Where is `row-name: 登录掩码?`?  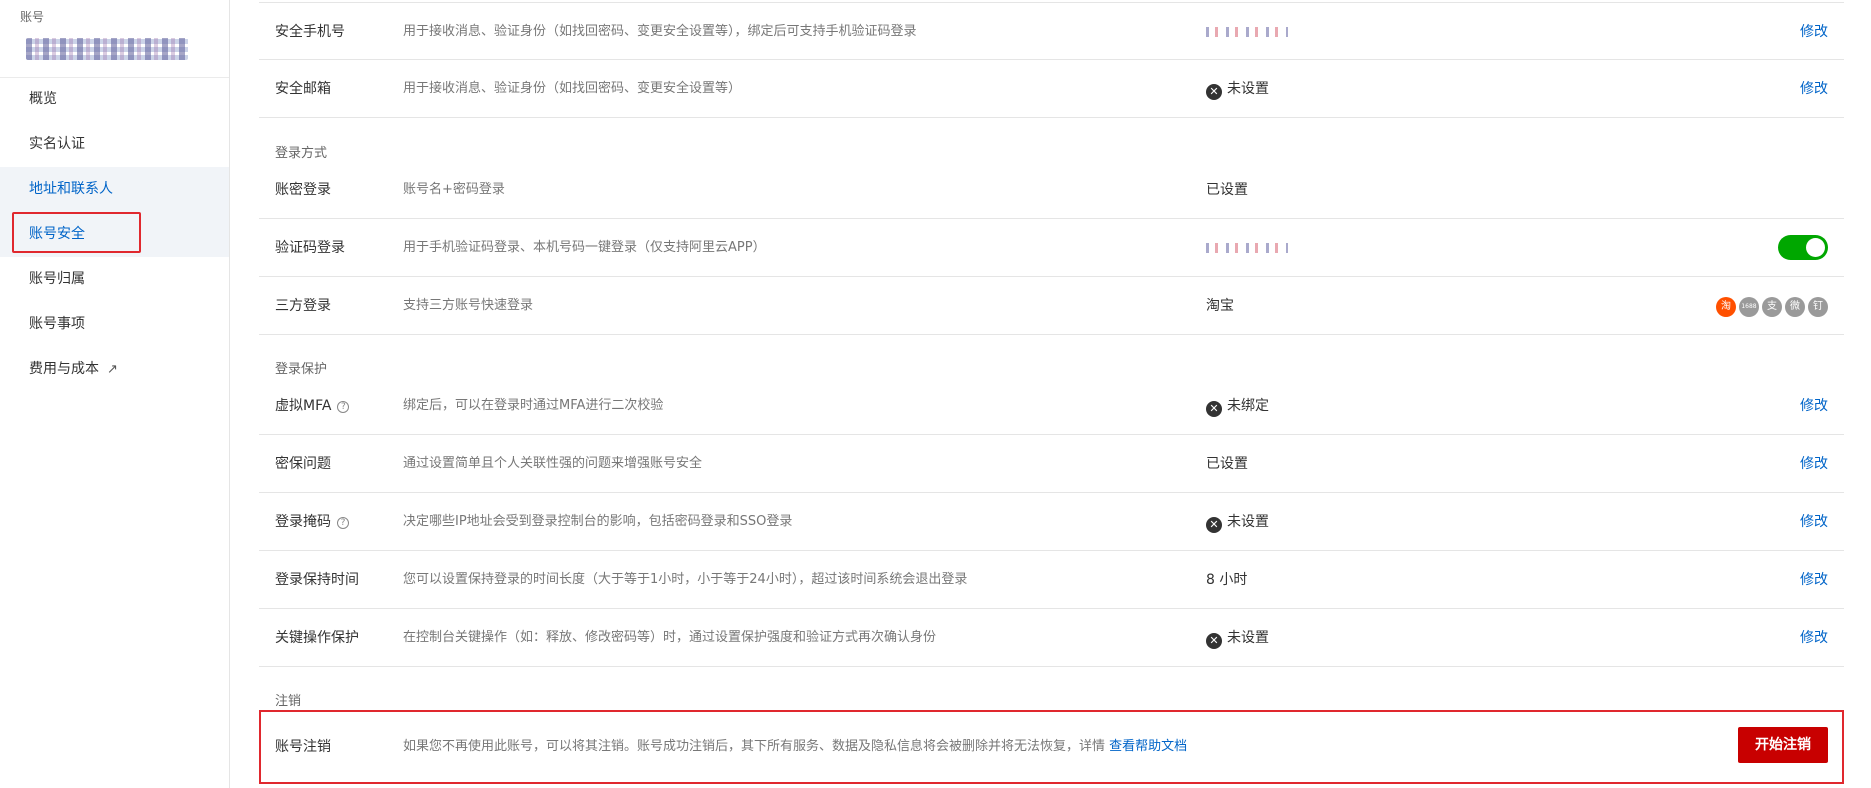
row-name: 登录掩码? is located at coordinates (312, 522).